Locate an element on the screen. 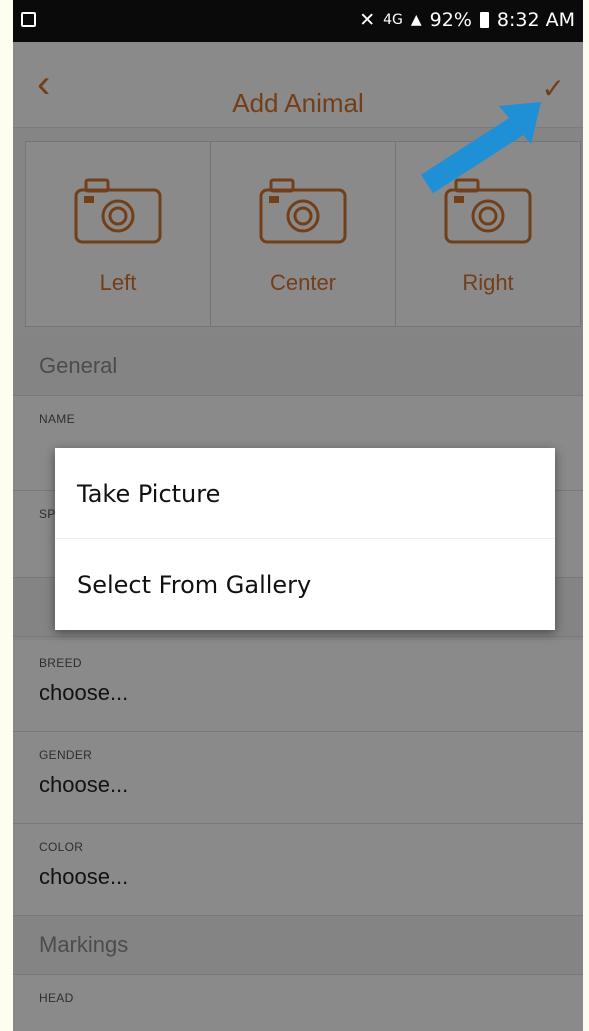  select-gallery-label: Select From Gallery is located at coordinates (194, 585).